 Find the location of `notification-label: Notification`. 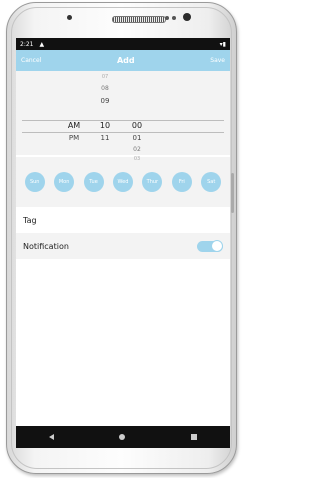

notification-label: Notification is located at coordinates (46, 246).